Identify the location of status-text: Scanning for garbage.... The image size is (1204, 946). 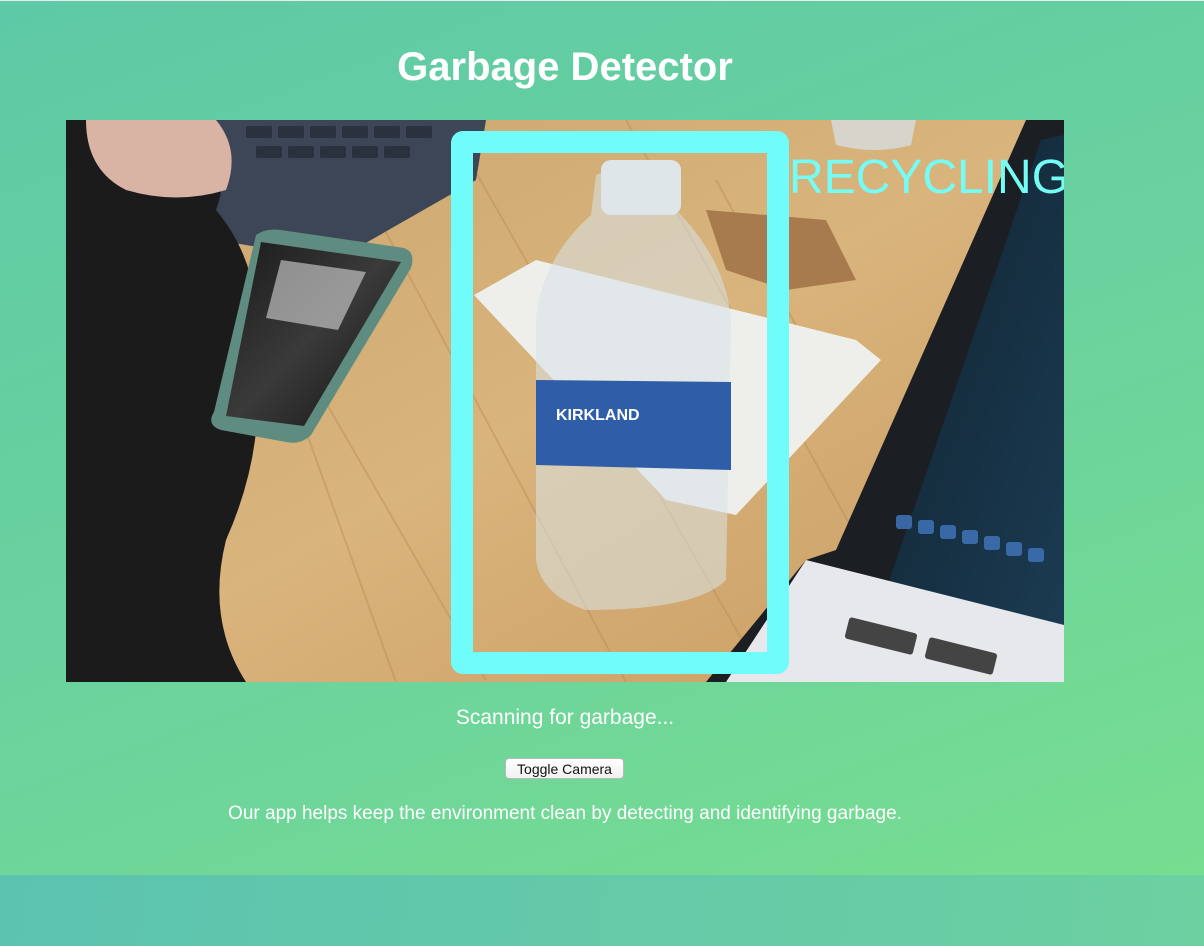
(565, 717).